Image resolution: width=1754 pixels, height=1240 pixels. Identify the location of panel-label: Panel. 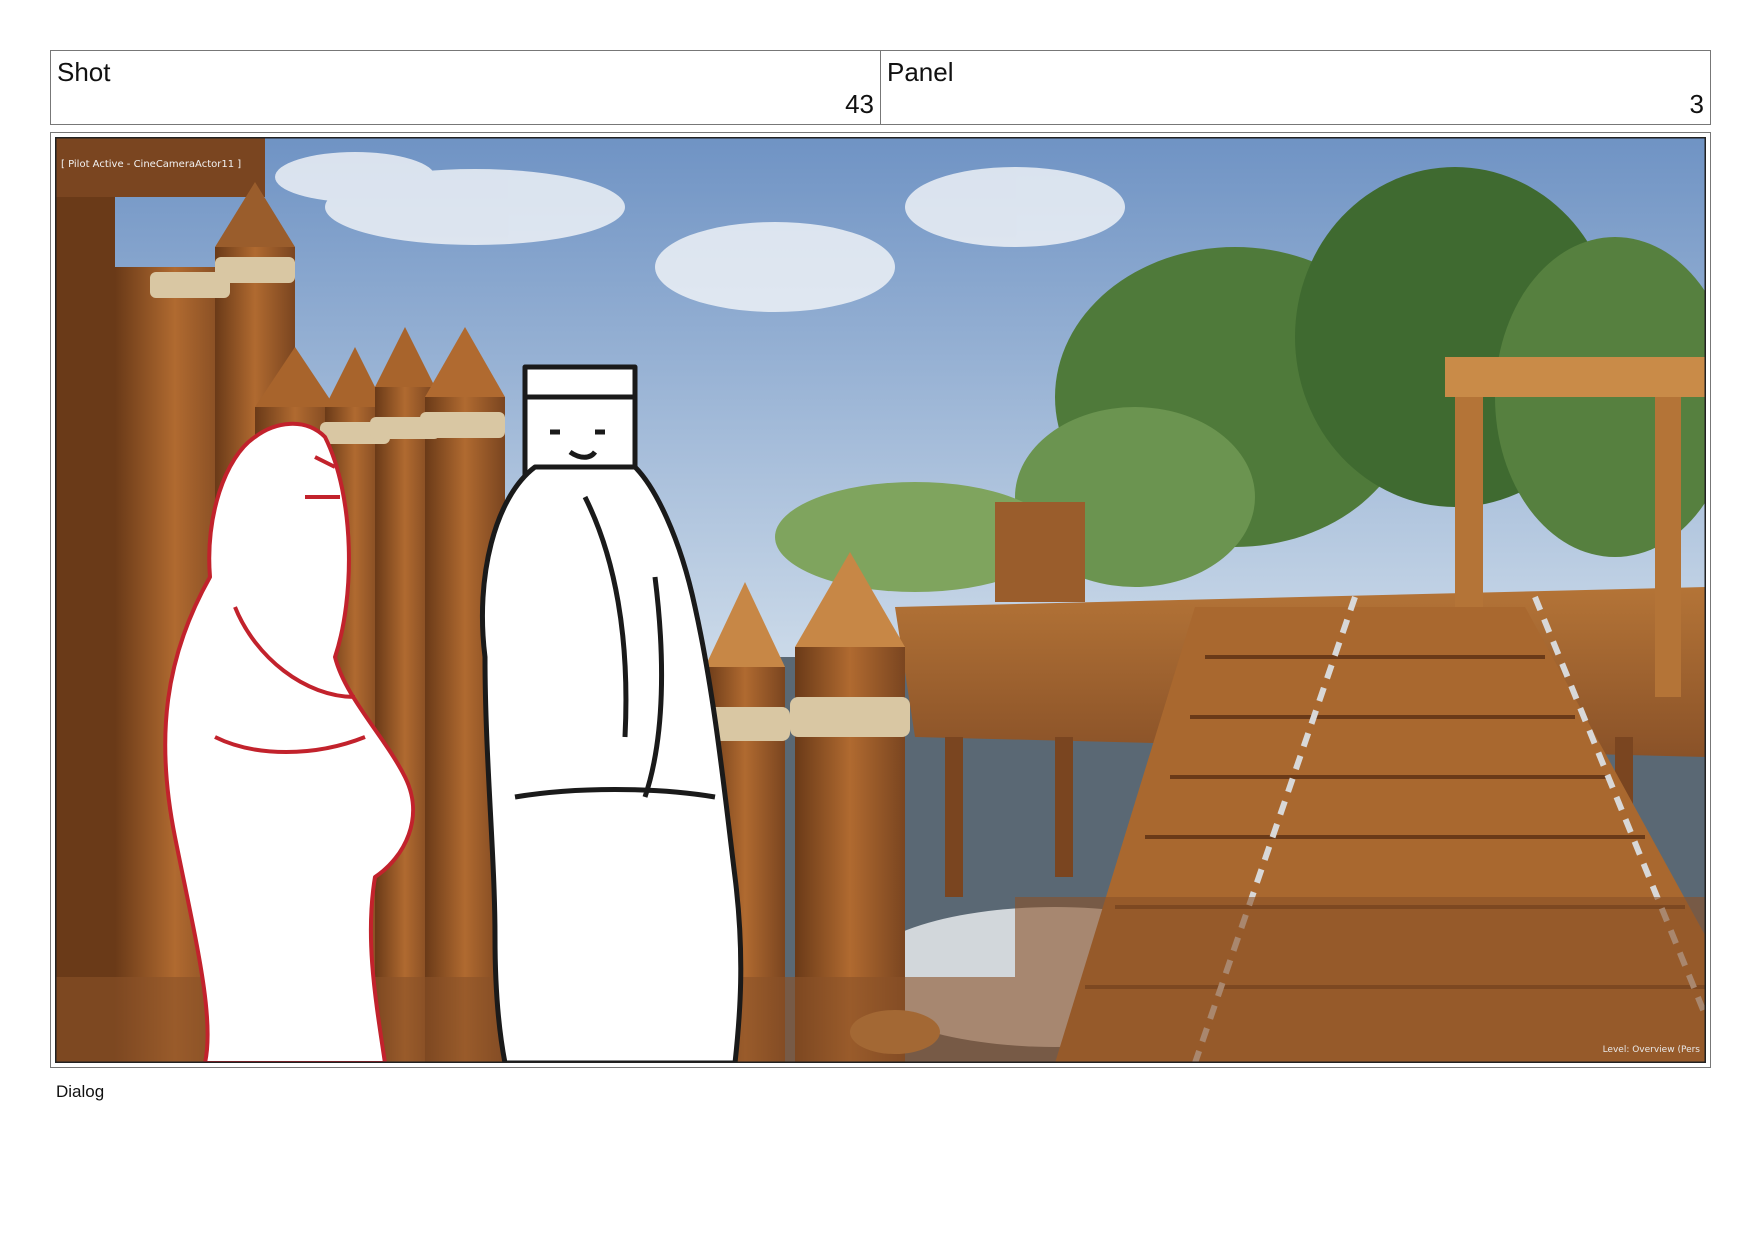
(920, 72).